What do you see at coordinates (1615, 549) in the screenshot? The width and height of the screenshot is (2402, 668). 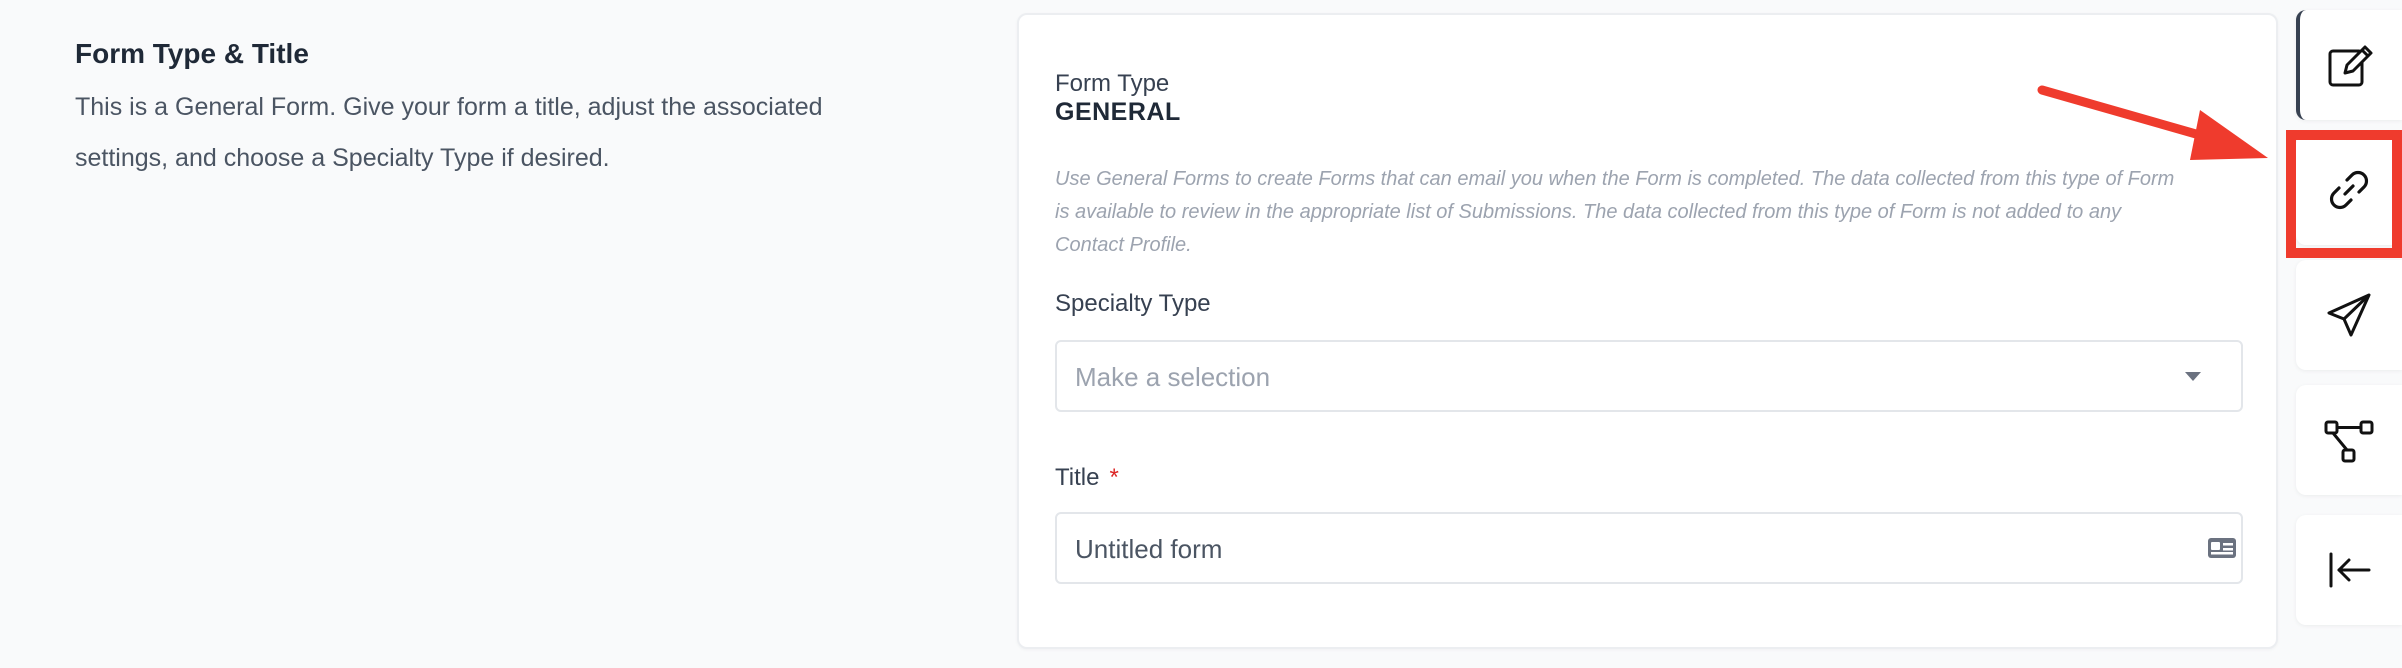 I see `title-input` at bounding box center [1615, 549].